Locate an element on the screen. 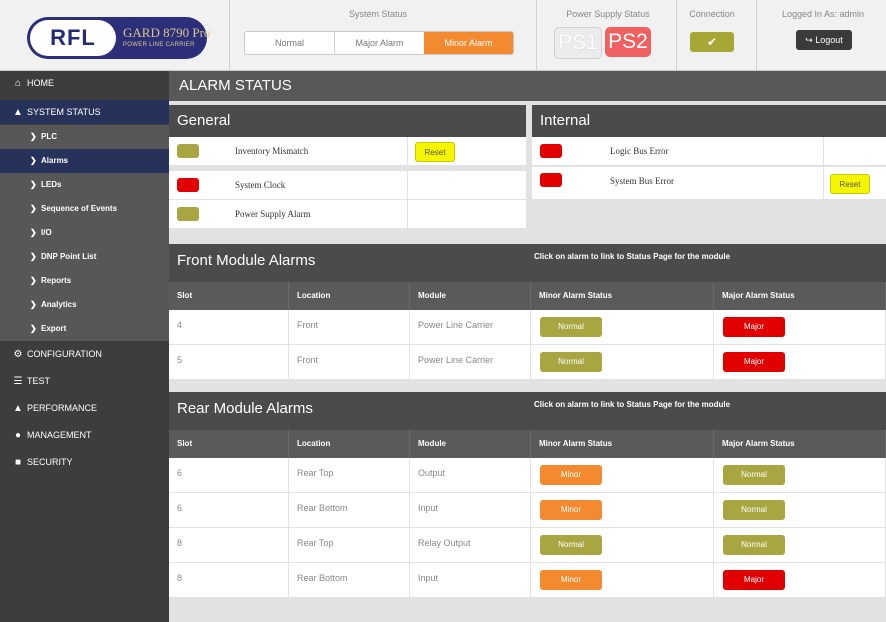 Image resolution: width=886 pixels, height=622 pixels. status-normal-button: Normal is located at coordinates (289, 43).